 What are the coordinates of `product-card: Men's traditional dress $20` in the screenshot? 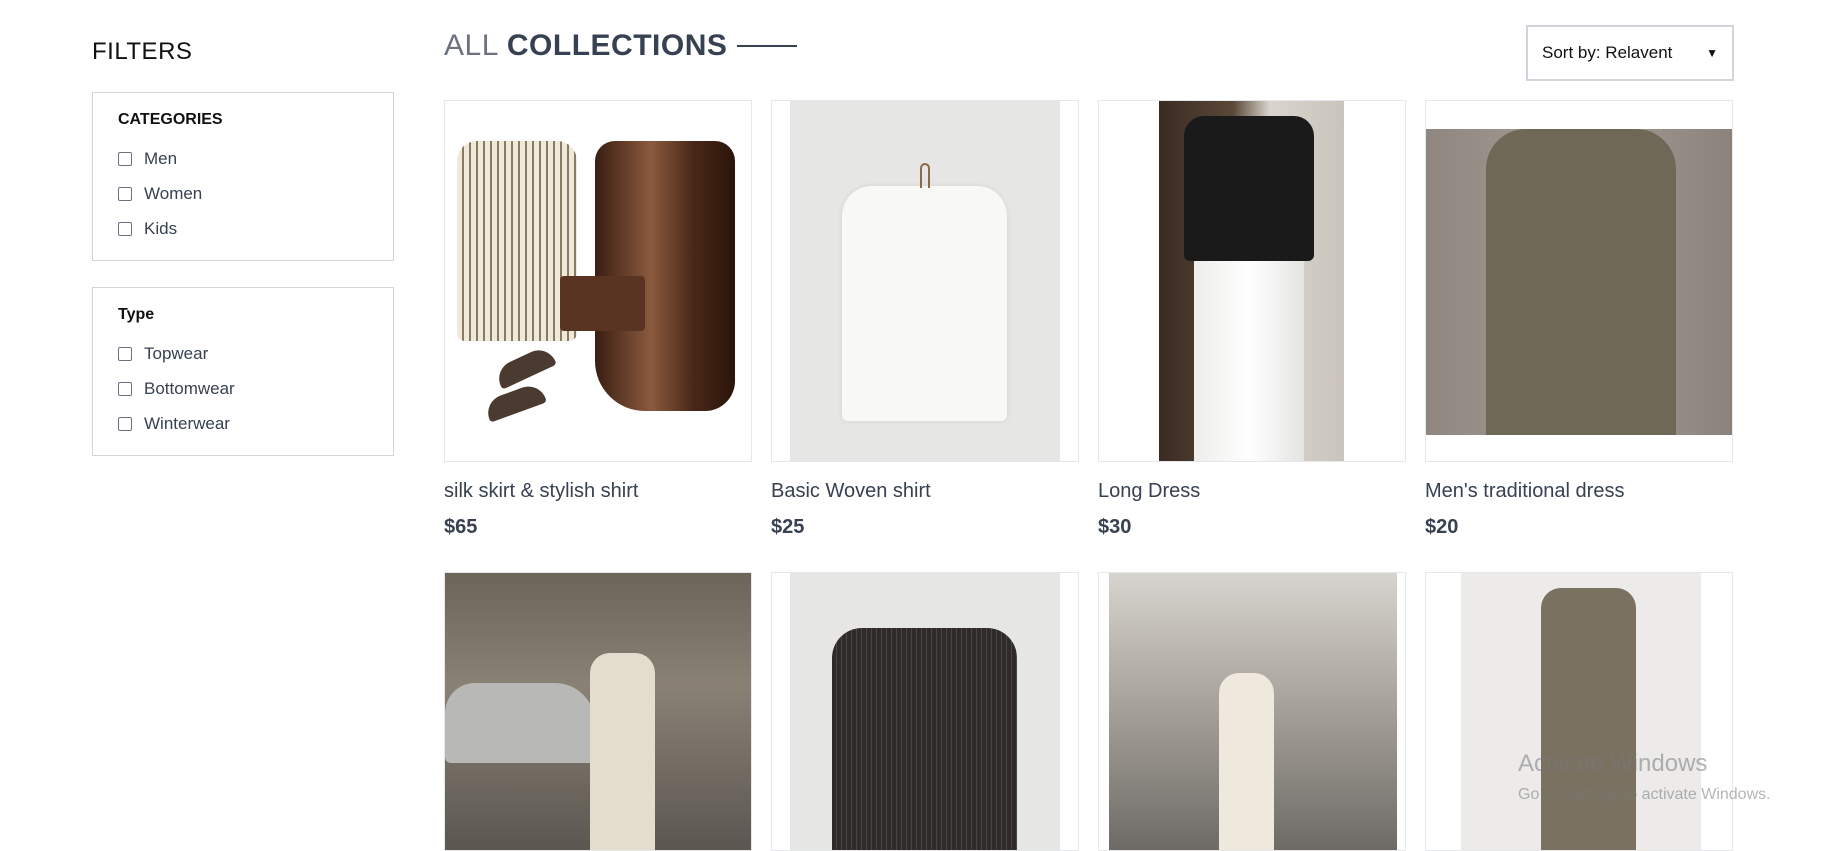 It's located at (1579, 319).